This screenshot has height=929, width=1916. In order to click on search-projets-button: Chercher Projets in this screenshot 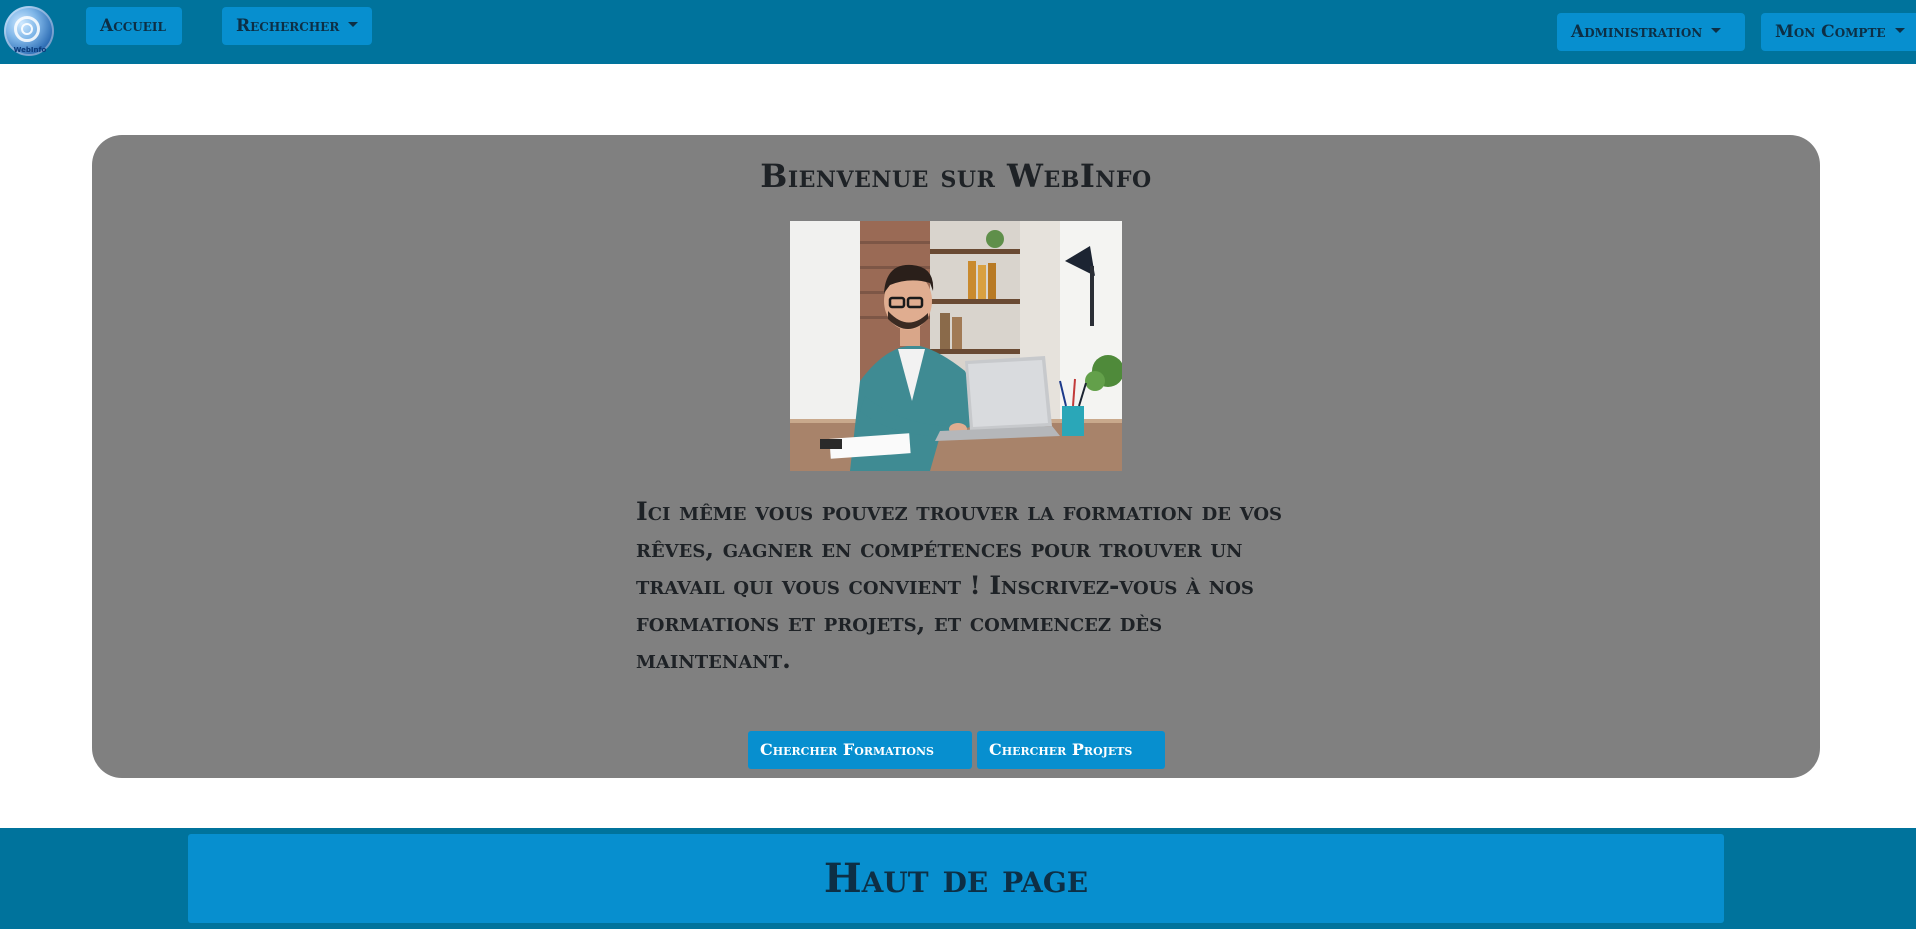, I will do `click(1071, 750)`.